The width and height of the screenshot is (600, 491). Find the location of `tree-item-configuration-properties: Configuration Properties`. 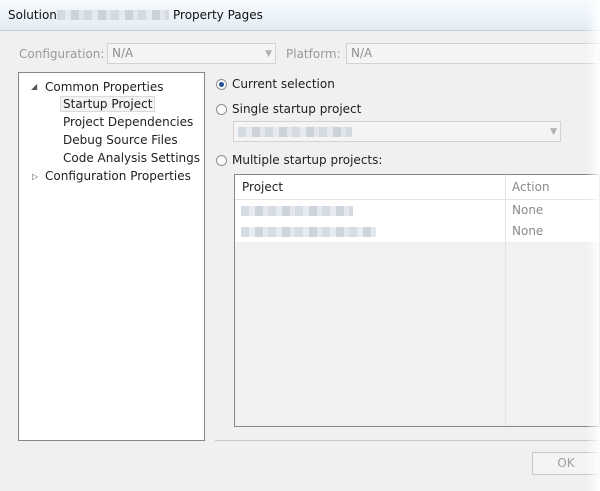

tree-item-configuration-properties: Configuration Properties is located at coordinates (118, 176).